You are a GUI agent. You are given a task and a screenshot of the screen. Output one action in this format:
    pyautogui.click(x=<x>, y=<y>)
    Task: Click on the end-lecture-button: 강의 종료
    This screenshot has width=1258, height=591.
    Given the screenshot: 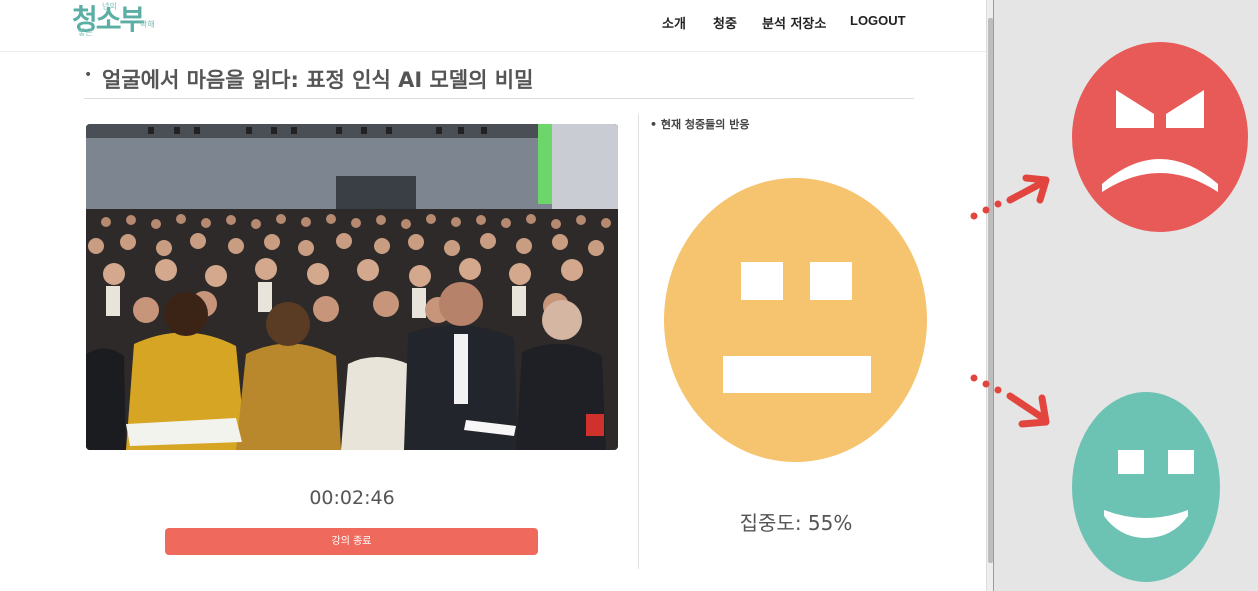 What is the action you would take?
    pyautogui.click(x=351, y=541)
    